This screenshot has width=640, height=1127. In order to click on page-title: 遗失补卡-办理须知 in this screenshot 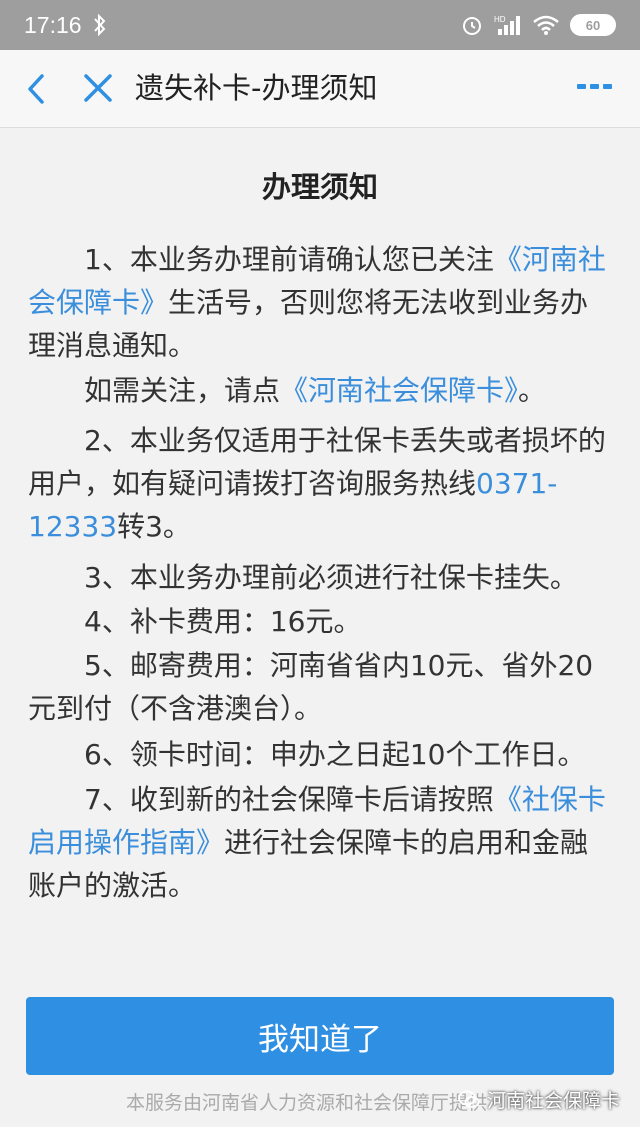, I will do `click(256, 88)`.